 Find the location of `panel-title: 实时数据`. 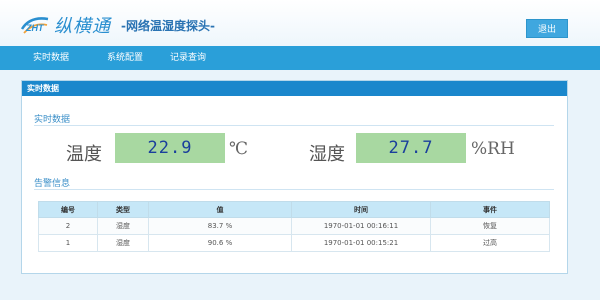

panel-title: 实时数据 is located at coordinates (294, 88).